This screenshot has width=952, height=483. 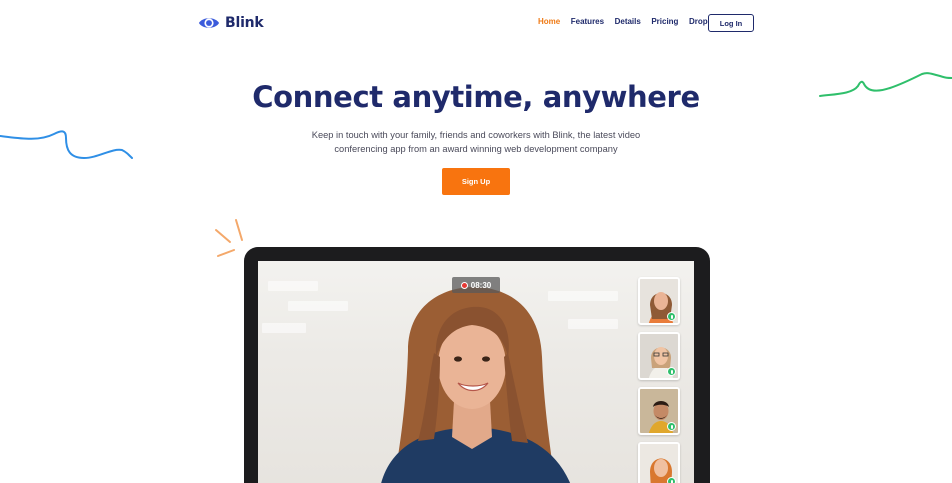 What do you see at coordinates (628, 21) in the screenshot?
I see `nav-details: Details` at bounding box center [628, 21].